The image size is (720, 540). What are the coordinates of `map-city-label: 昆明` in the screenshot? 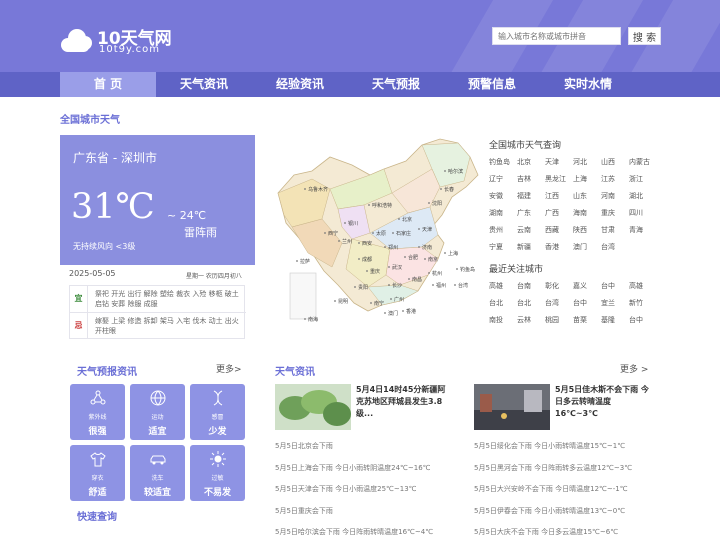 It's located at (343, 302).